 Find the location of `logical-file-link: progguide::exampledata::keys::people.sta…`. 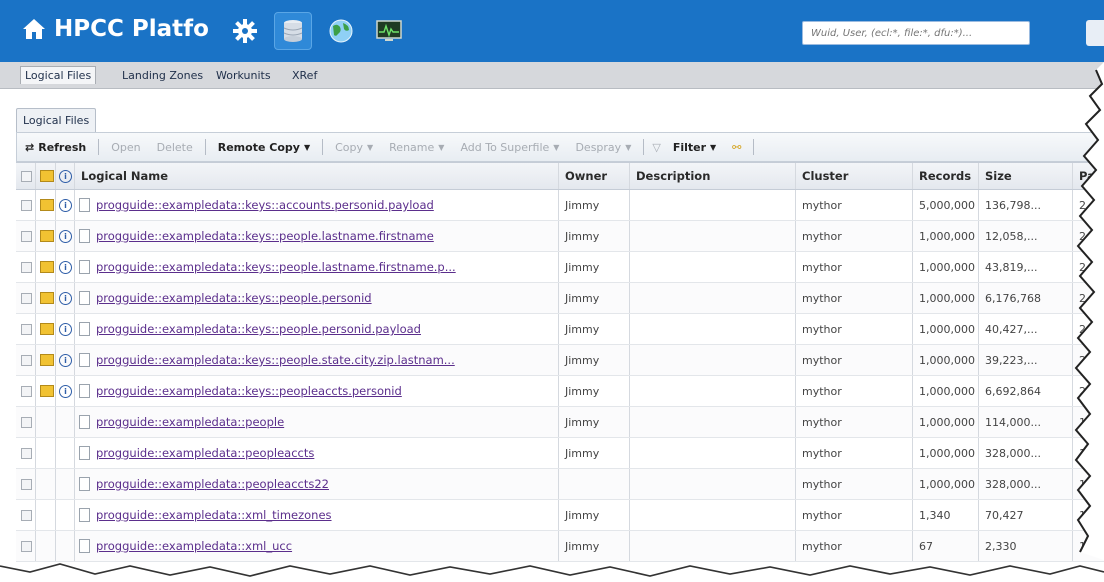

logical-file-link: progguide::exampledata::keys::people.sta… is located at coordinates (275, 360).